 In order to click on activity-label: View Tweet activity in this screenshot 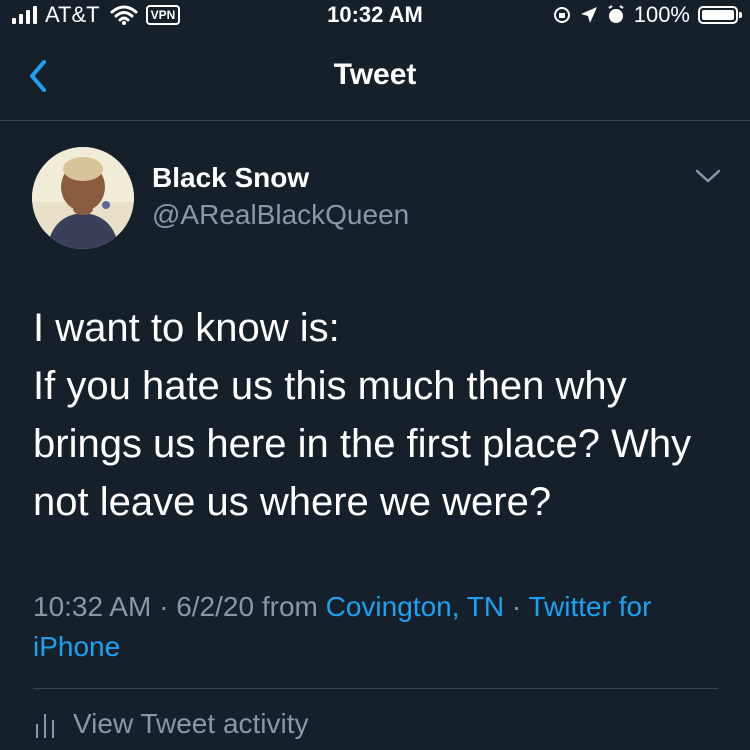, I will do `click(191, 723)`.